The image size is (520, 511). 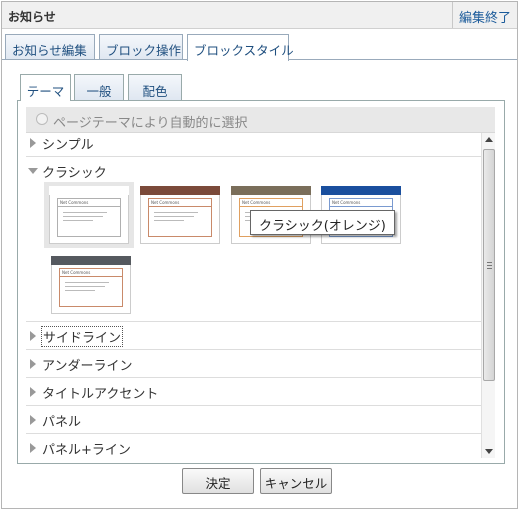 I want to click on auto-select-label: ページテーマにより自動的に選択, so click(x=150, y=121).